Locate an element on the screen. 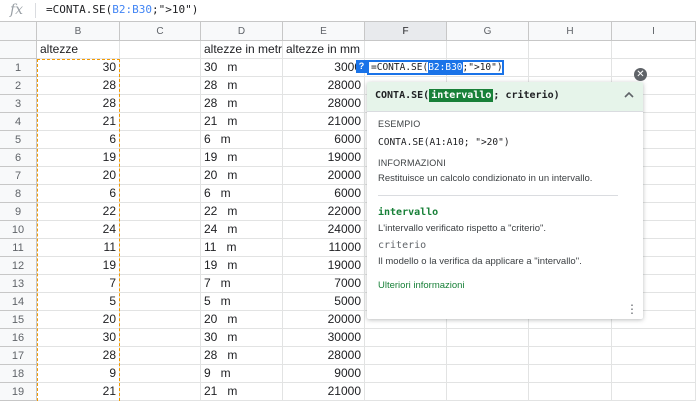  row-header: 13 is located at coordinates (18, 284).